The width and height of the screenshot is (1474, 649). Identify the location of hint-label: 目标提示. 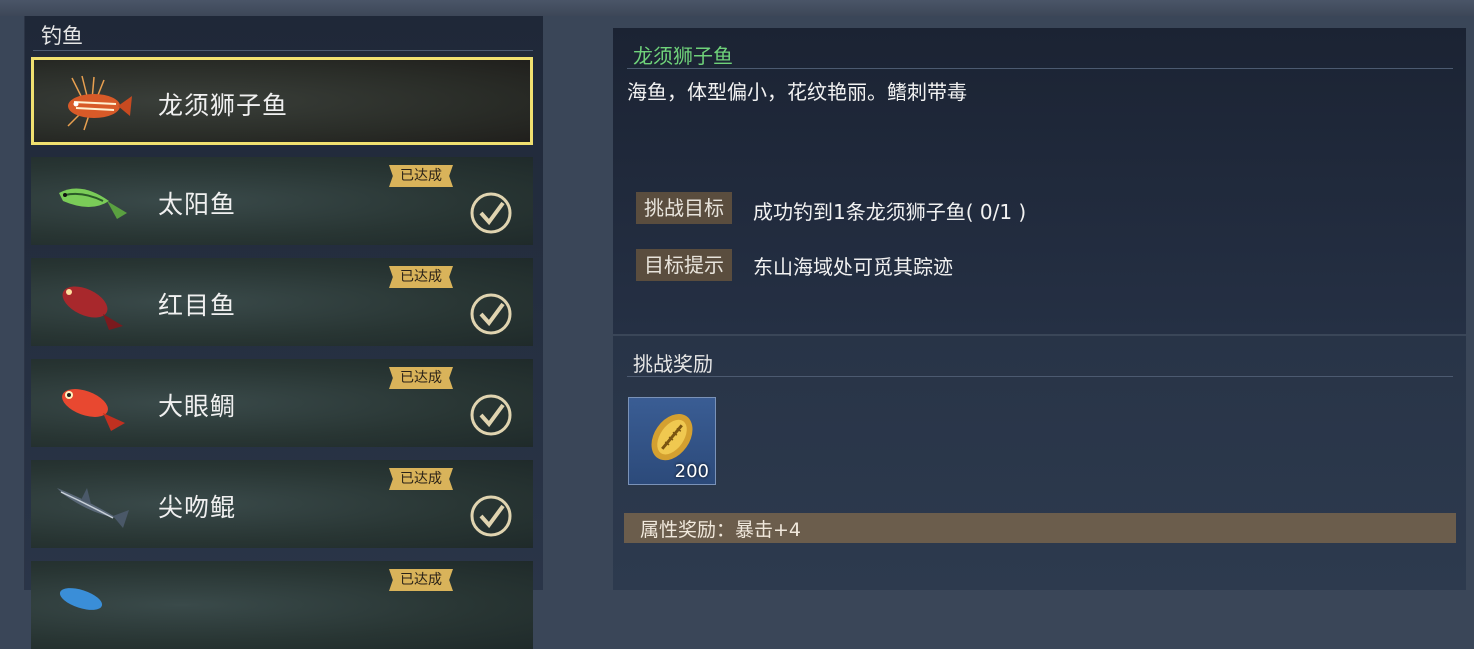
(684, 265).